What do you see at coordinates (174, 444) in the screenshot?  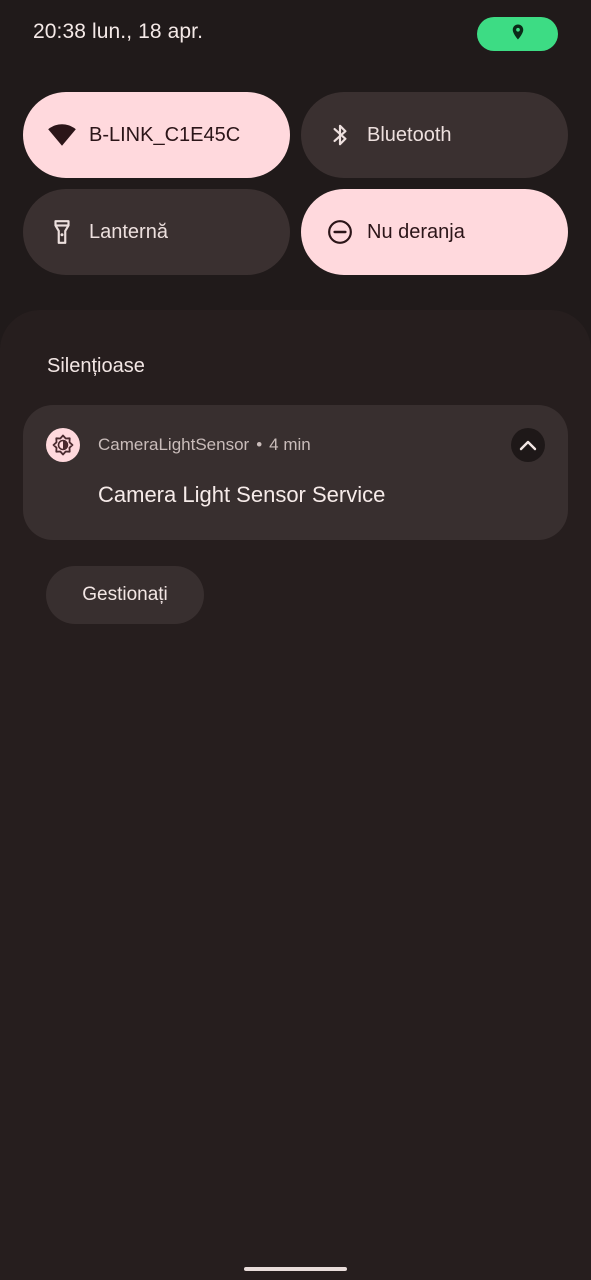 I see `notification-app-name: CameraLightSensor` at bounding box center [174, 444].